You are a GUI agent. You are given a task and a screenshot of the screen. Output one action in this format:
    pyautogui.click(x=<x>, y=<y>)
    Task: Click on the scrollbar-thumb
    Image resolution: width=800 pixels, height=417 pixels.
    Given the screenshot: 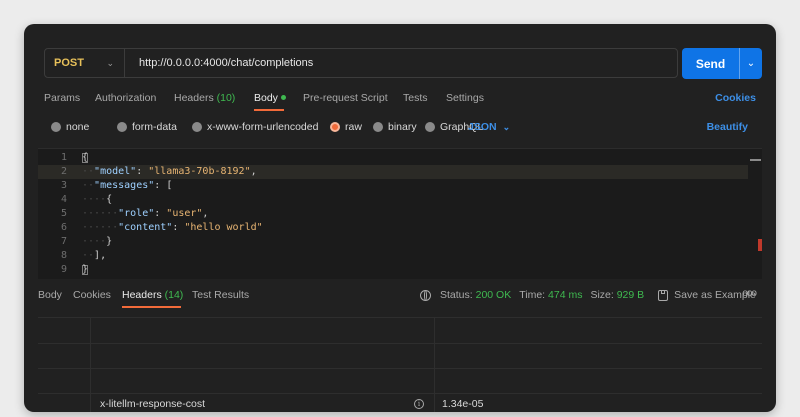 What is the action you would take?
    pyautogui.click(x=755, y=160)
    